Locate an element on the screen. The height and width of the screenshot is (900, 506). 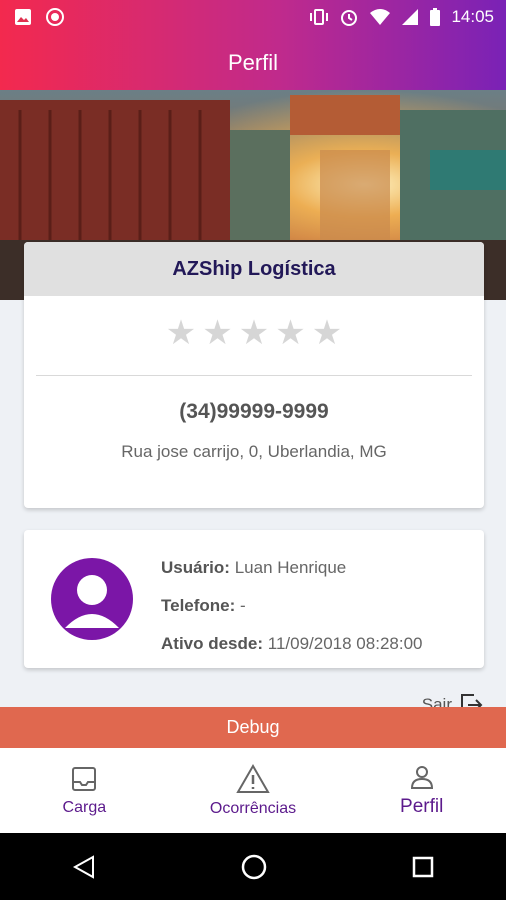
nav-cargo: Carga is located at coordinates (84, 790).